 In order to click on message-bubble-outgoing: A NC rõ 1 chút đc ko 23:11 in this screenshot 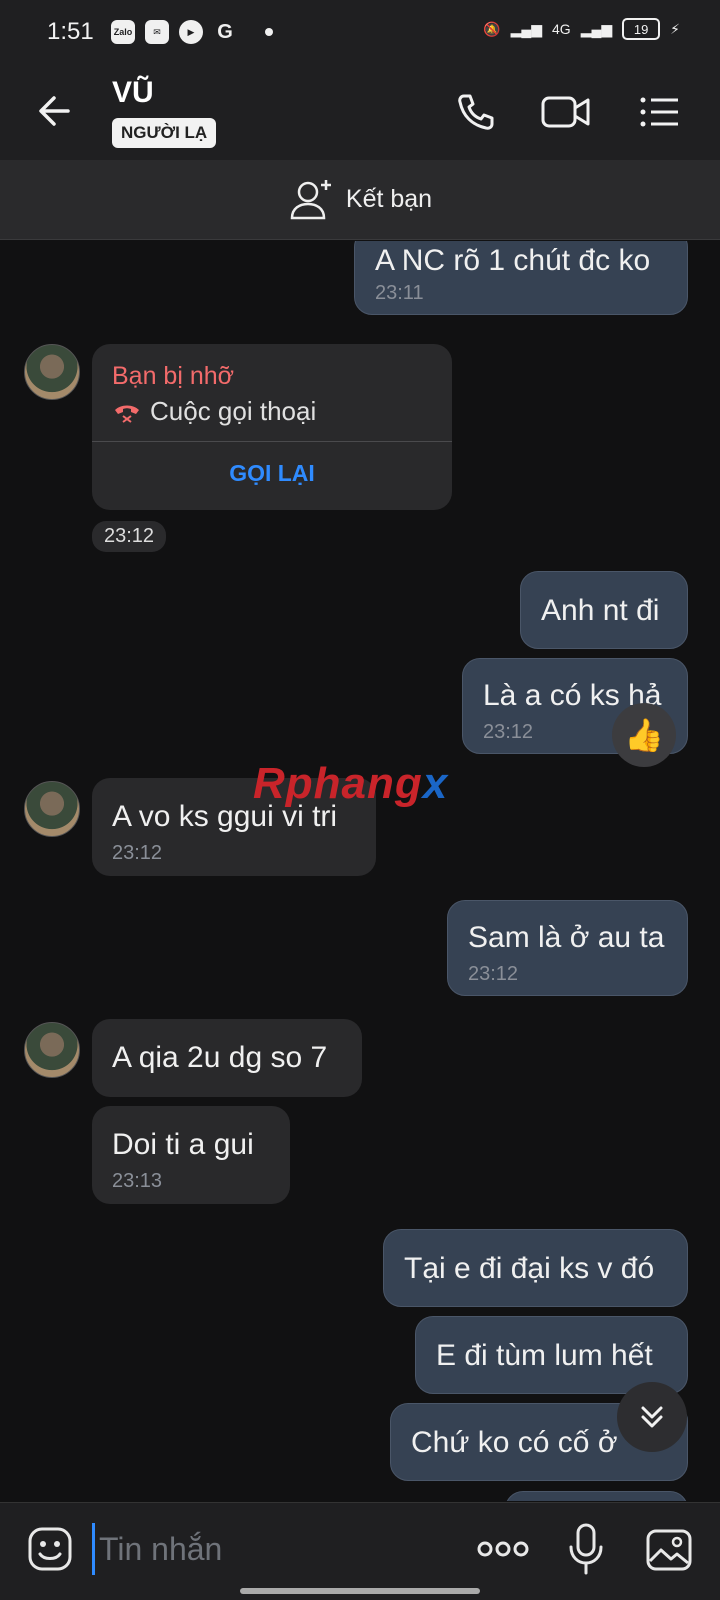, I will do `click(521, 278)`.